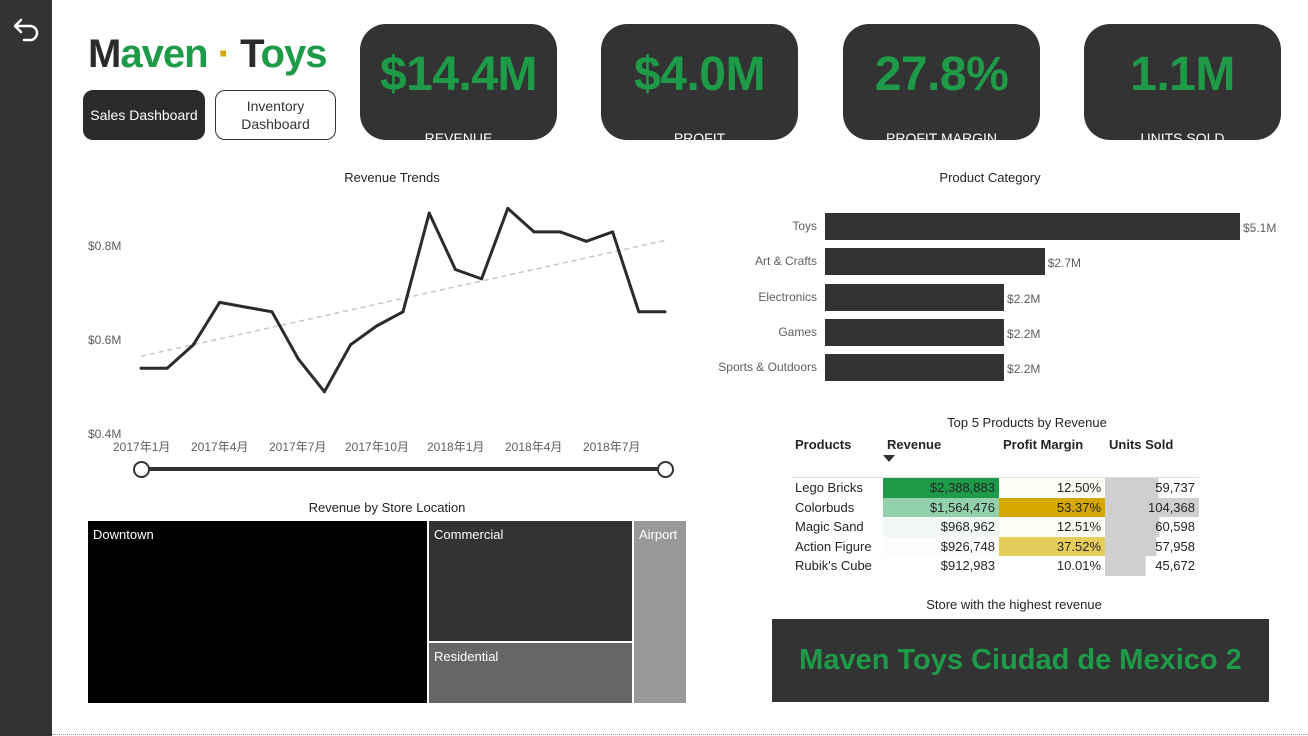  I want to click on margin-cell: 10.01%, so click(1078, 566).